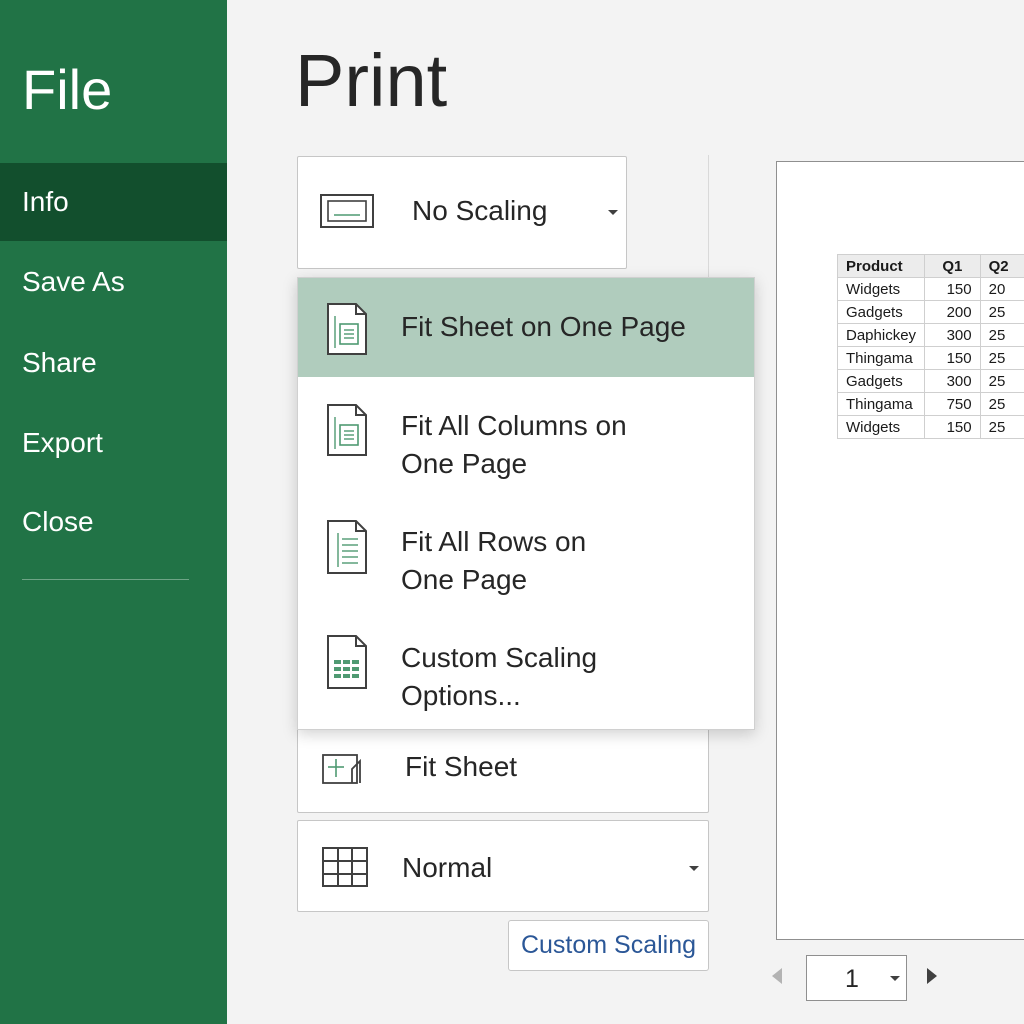 The height and width of the screenshot is (1024, 1024). I want to click on menu-item-fit-all-rows: Fit All Rows on One Page, so click(526, 550).